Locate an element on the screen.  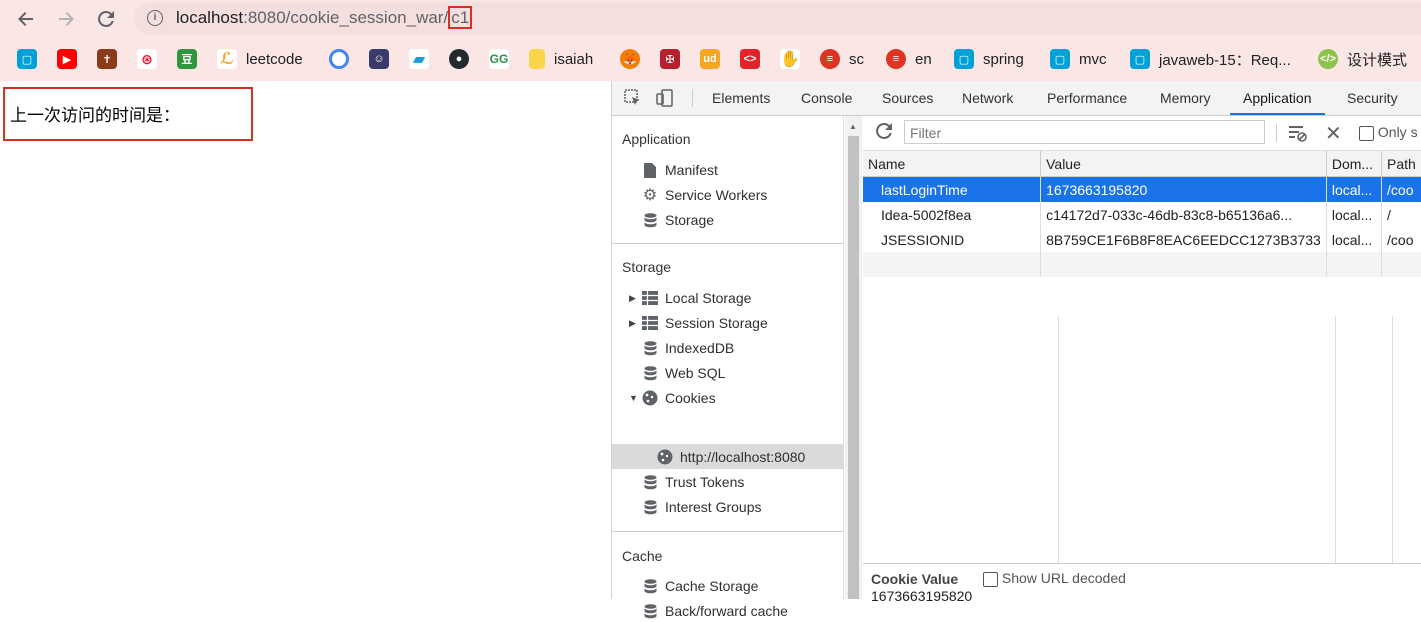
sidebar-scrollbar: ▲ is located at coordinates (853, 357).